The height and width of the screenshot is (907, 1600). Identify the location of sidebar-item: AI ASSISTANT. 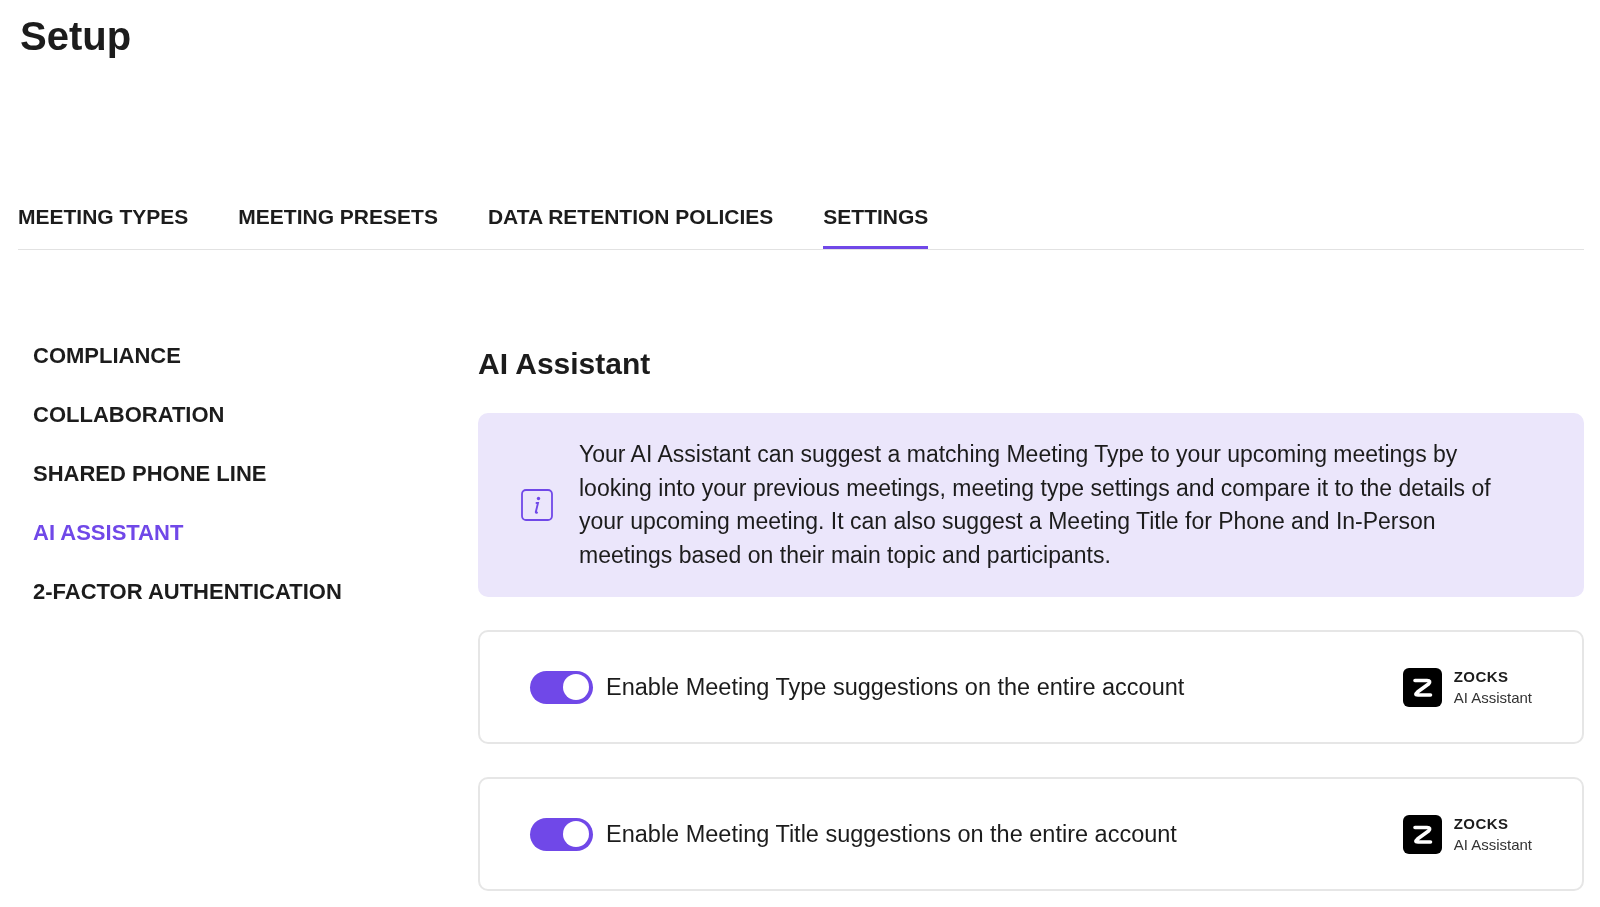
(108, 532).